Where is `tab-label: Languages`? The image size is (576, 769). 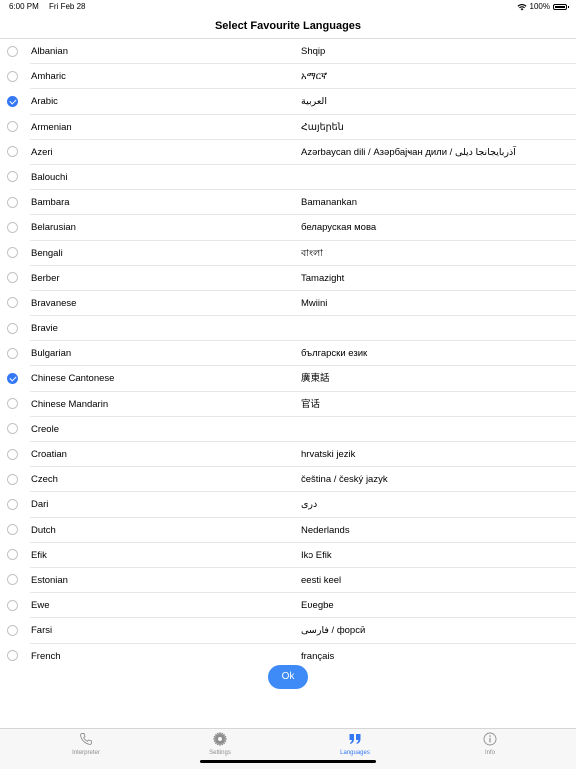 tab-label: Languages is located at coordinates (355, 753).